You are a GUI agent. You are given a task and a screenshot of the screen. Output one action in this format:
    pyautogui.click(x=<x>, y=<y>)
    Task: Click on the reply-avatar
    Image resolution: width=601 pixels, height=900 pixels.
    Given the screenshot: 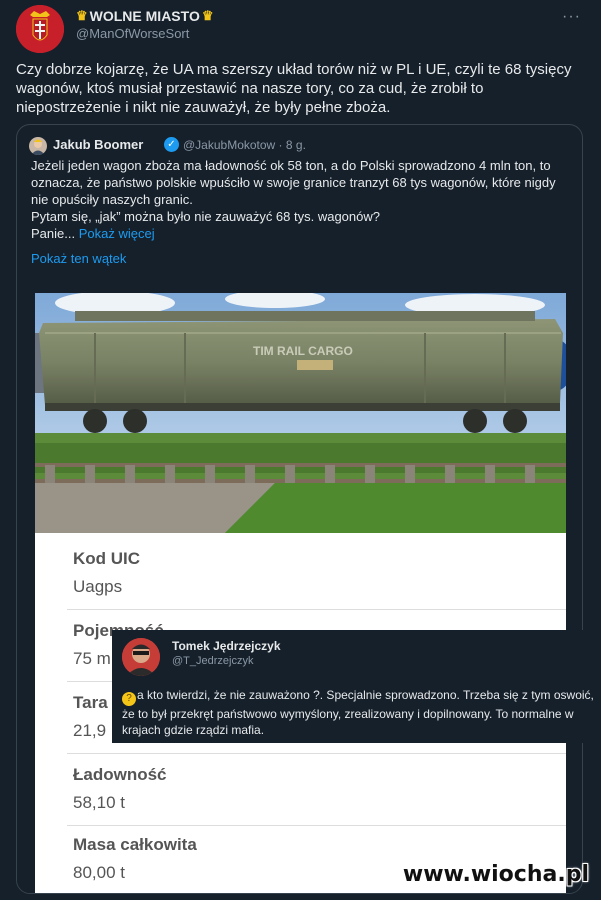 What is the action you would take?
    pyautogui.click(x=141, y=657)
    